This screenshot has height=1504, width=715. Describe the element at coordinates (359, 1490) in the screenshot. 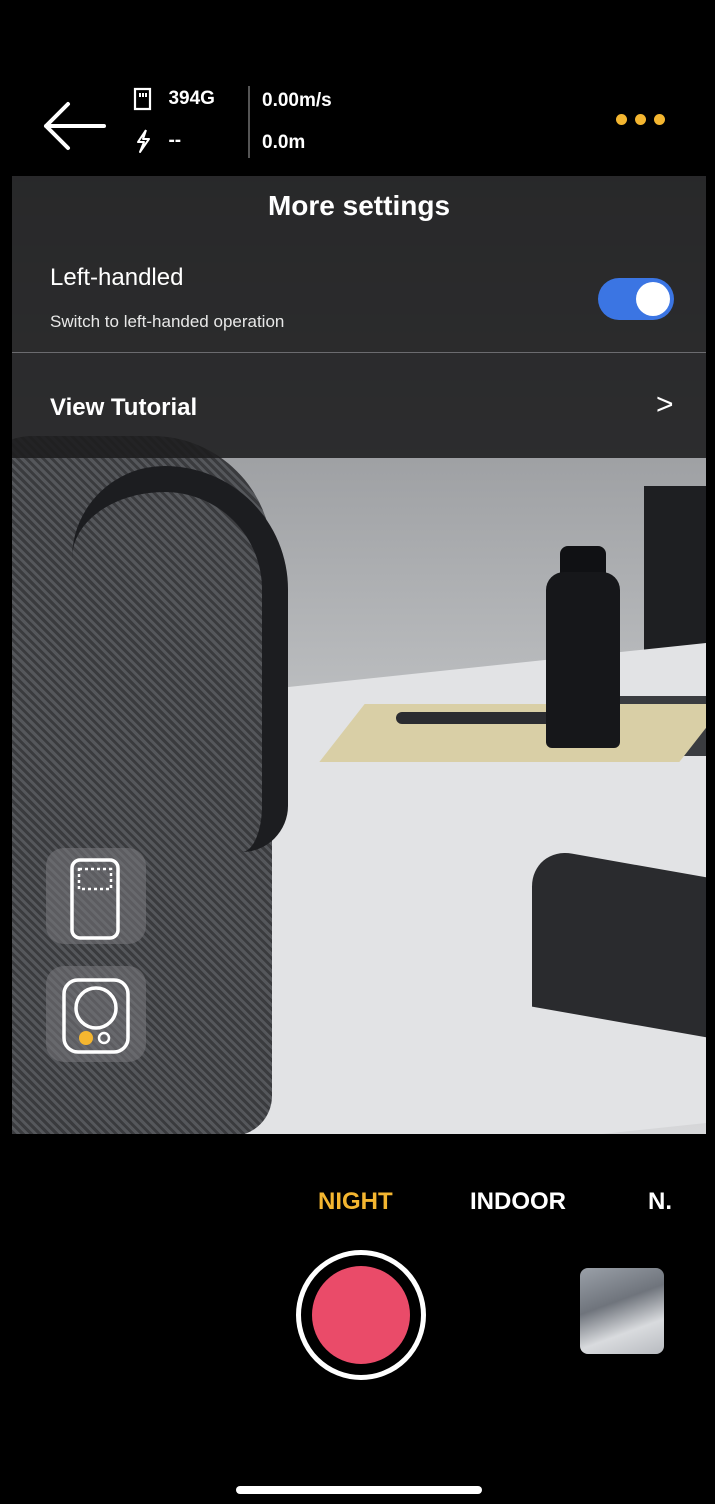

I see `home-indicator` at that location.